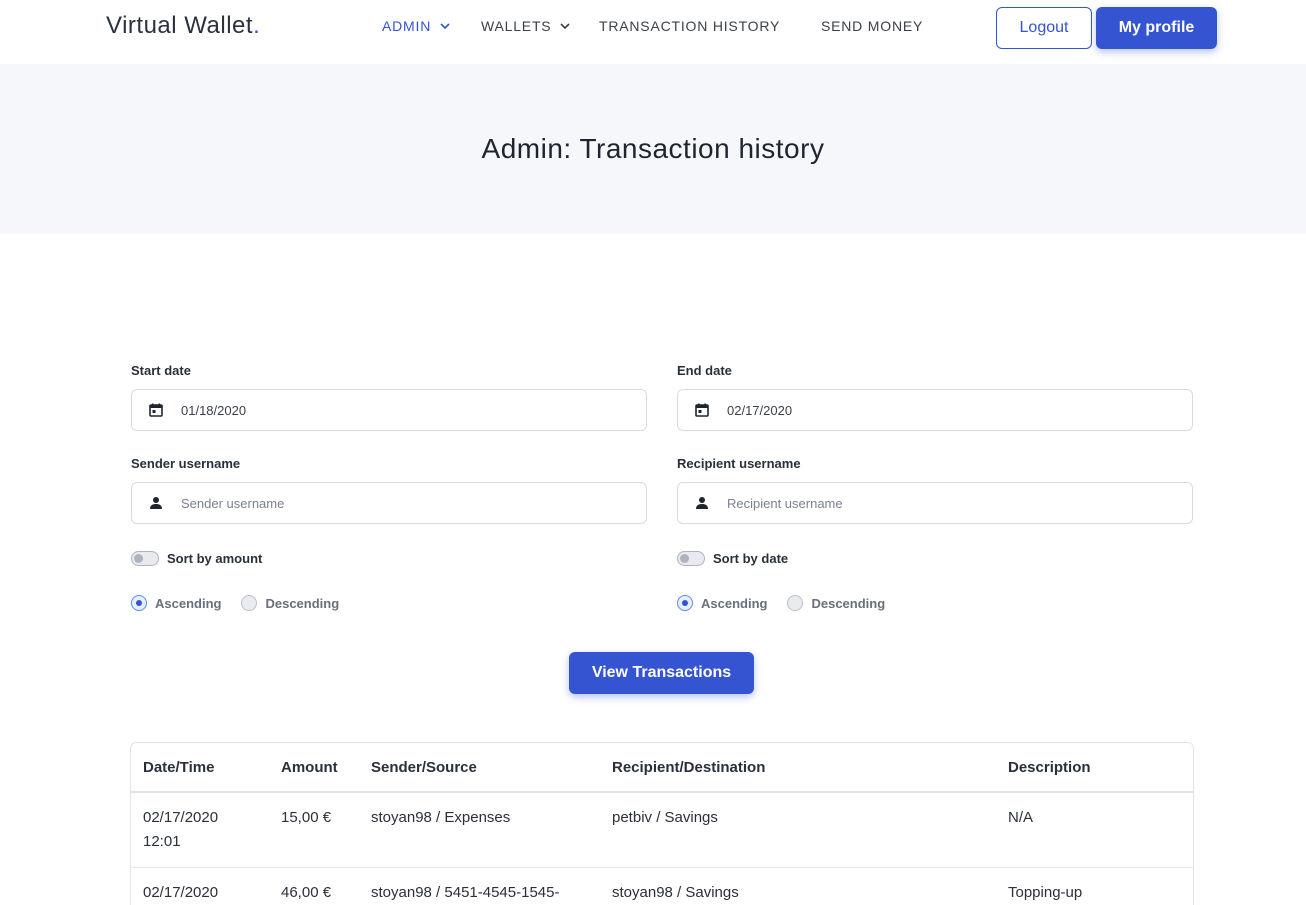 The width and height of the screenshot is (1306, 905). Describe the element at coordinates (848, 603) in the screenshot. I see `date-descending-label: Descending` at that location.